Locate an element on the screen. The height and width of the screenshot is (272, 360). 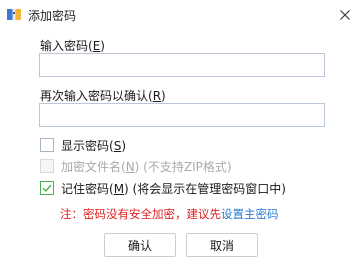
password-label-text: 输入密码( is located at coordinates (66, 46).